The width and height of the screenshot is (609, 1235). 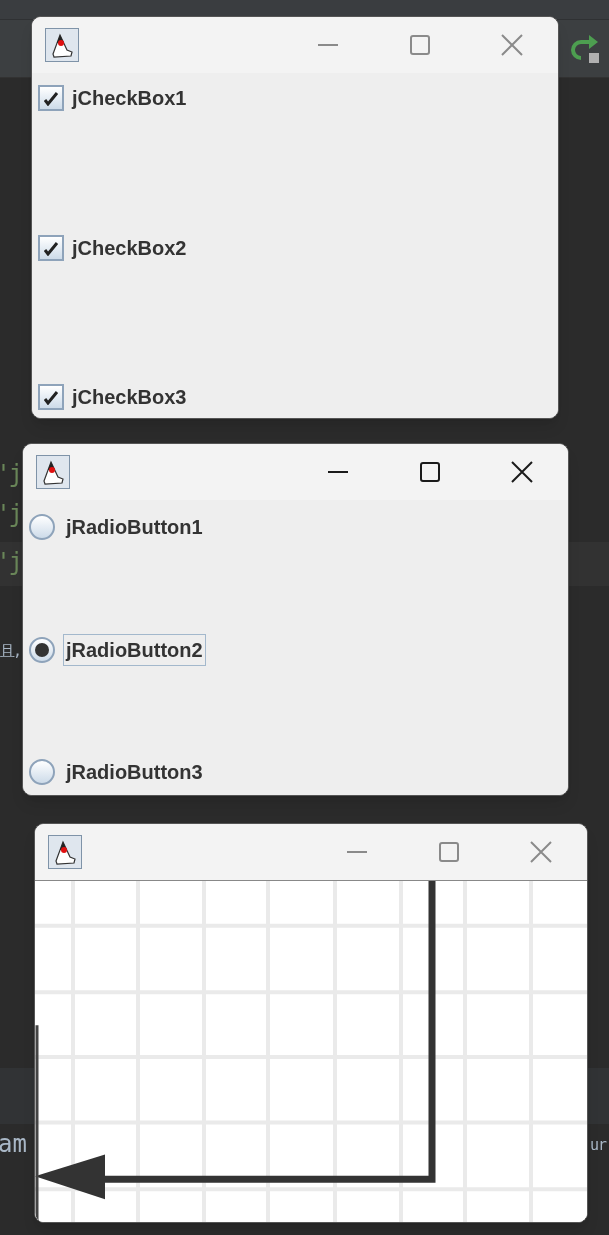 I want to click on rerun-icon, so click(x=586, y=48).